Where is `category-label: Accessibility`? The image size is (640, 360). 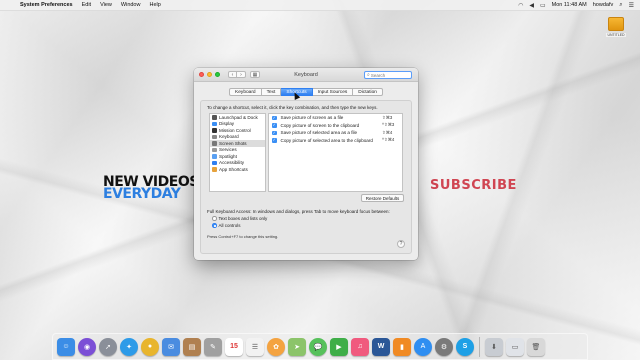 category-label: Accessibility is located at coordinates (232, 163).